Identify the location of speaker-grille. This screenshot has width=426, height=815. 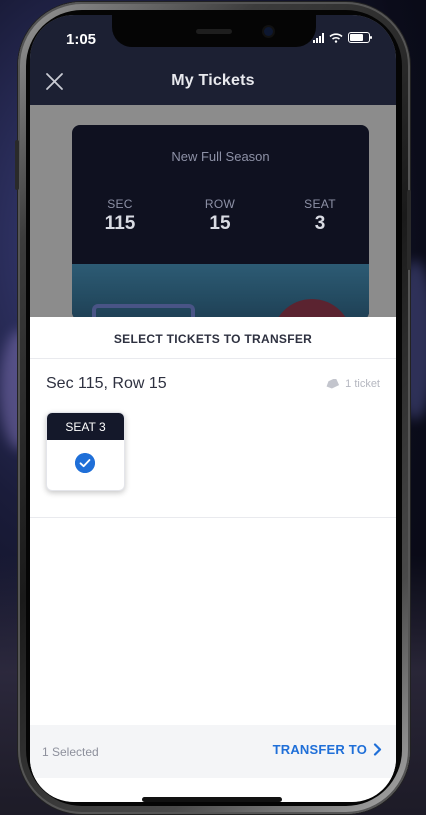
(214, 31).